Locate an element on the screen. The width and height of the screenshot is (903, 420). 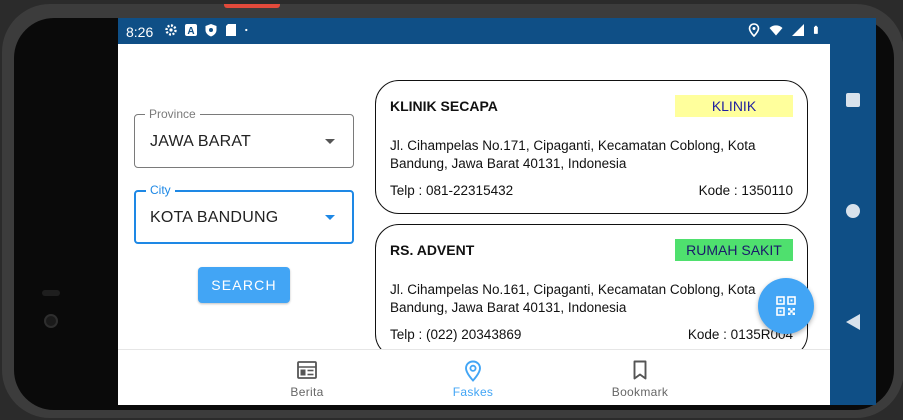
facility-phone: Telp : 081-22315432 is located at coordinates (452, 190).